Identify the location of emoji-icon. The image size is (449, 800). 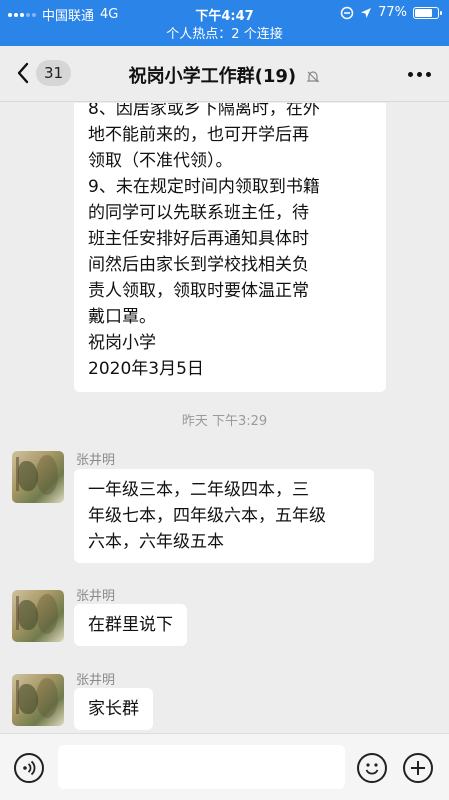
(372, 768).